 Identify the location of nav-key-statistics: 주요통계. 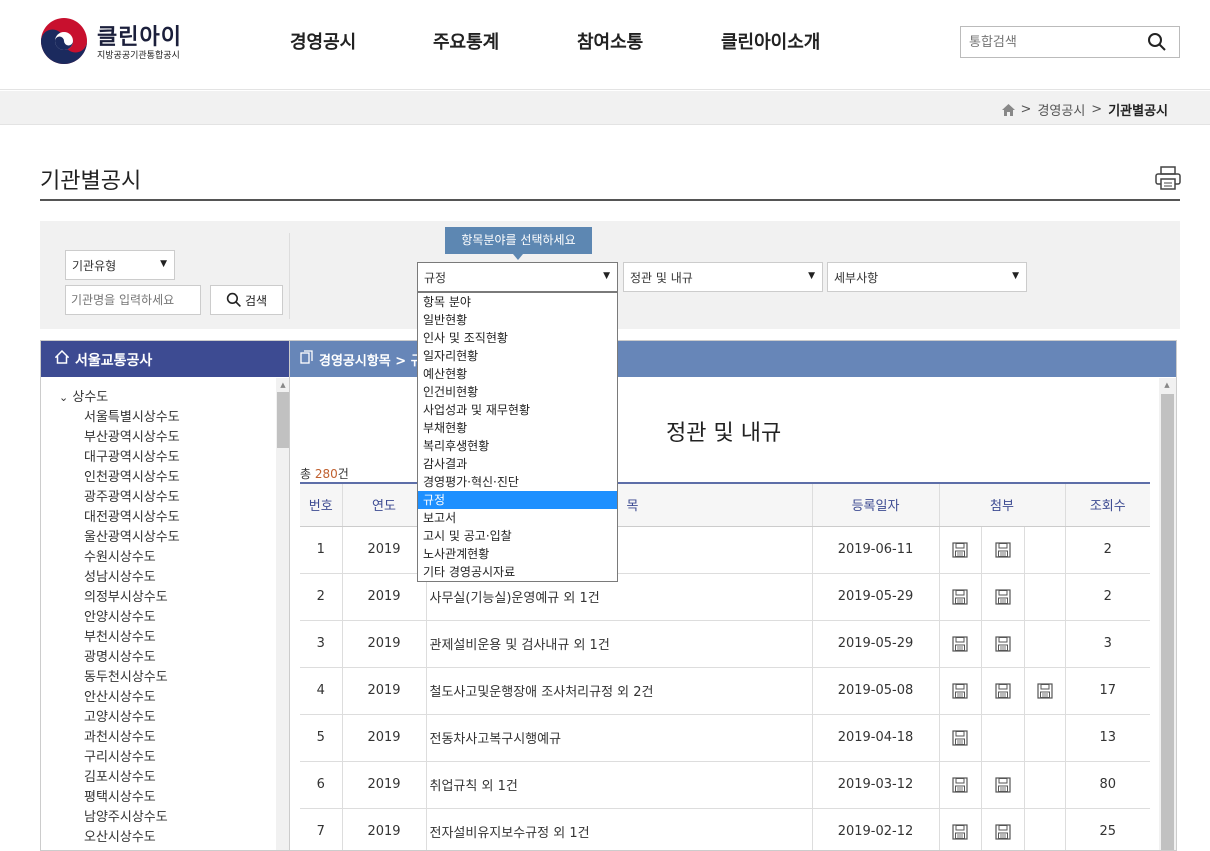
(466, 41).